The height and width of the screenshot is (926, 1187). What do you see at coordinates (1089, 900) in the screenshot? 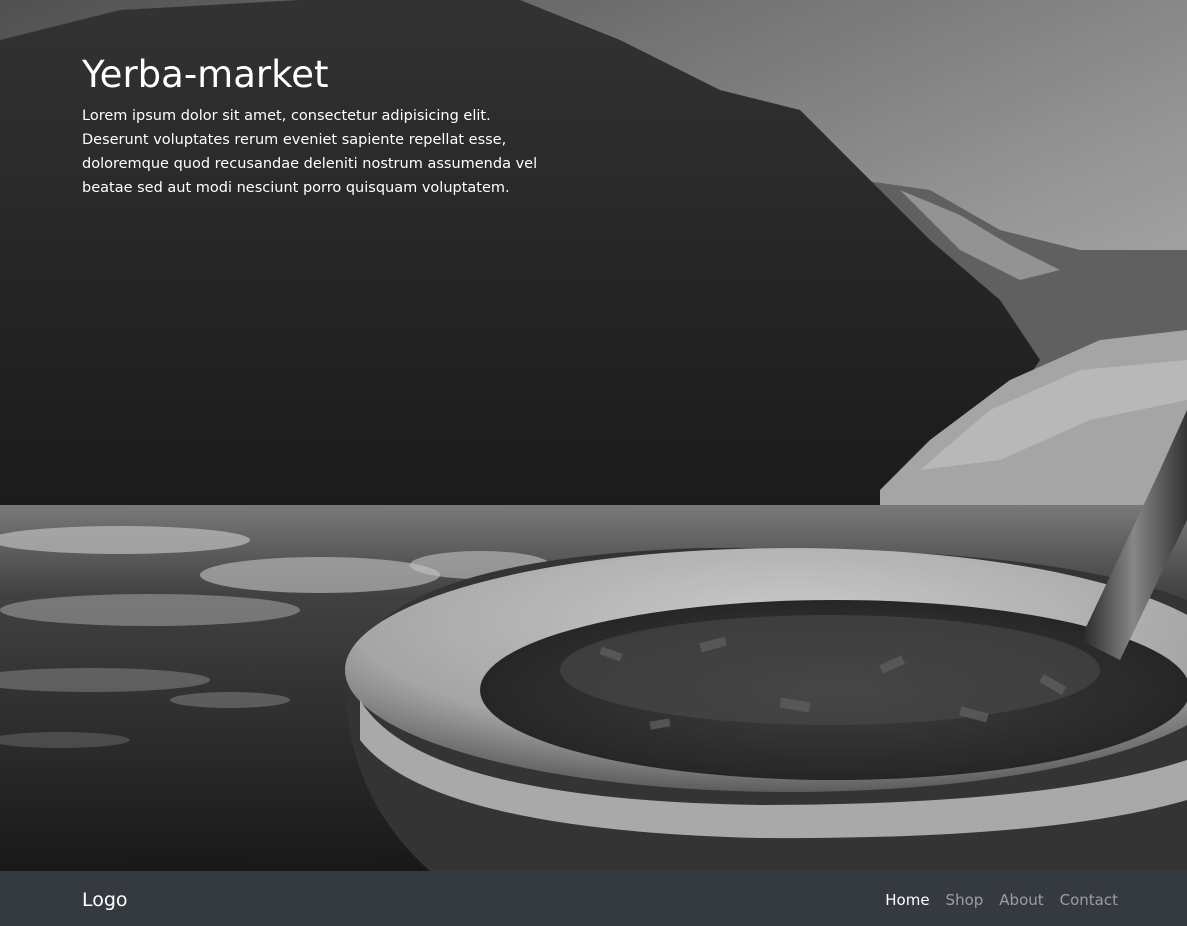
I see `nav-link-contact: Contact` at bounding box center [1089, 900].